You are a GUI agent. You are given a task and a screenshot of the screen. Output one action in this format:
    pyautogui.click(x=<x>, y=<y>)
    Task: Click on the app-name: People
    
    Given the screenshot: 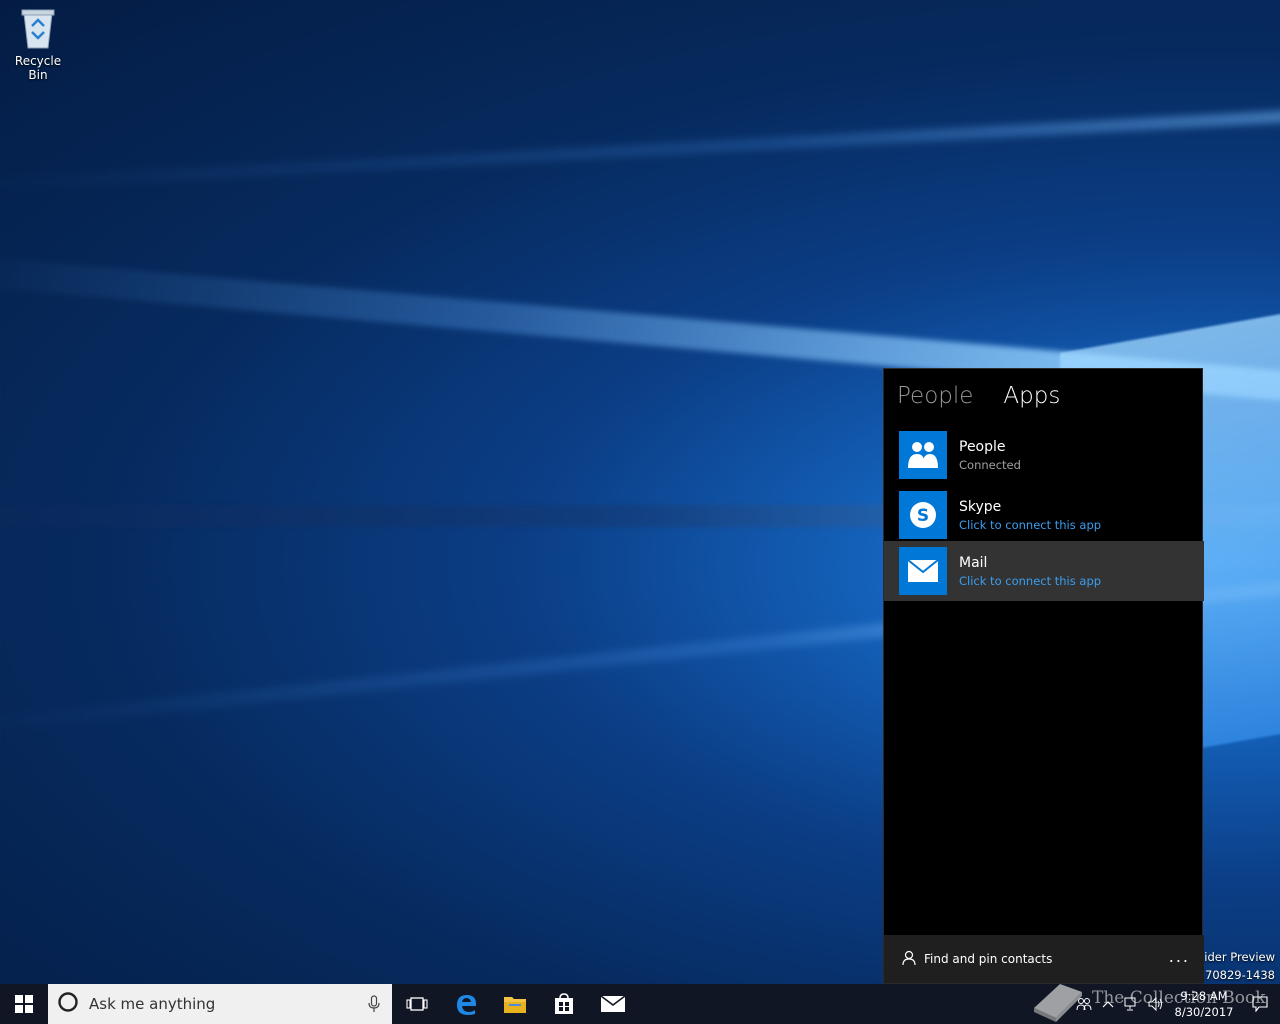 What is the action you would take?
    pyautogui.click(x=982, y=446)
    